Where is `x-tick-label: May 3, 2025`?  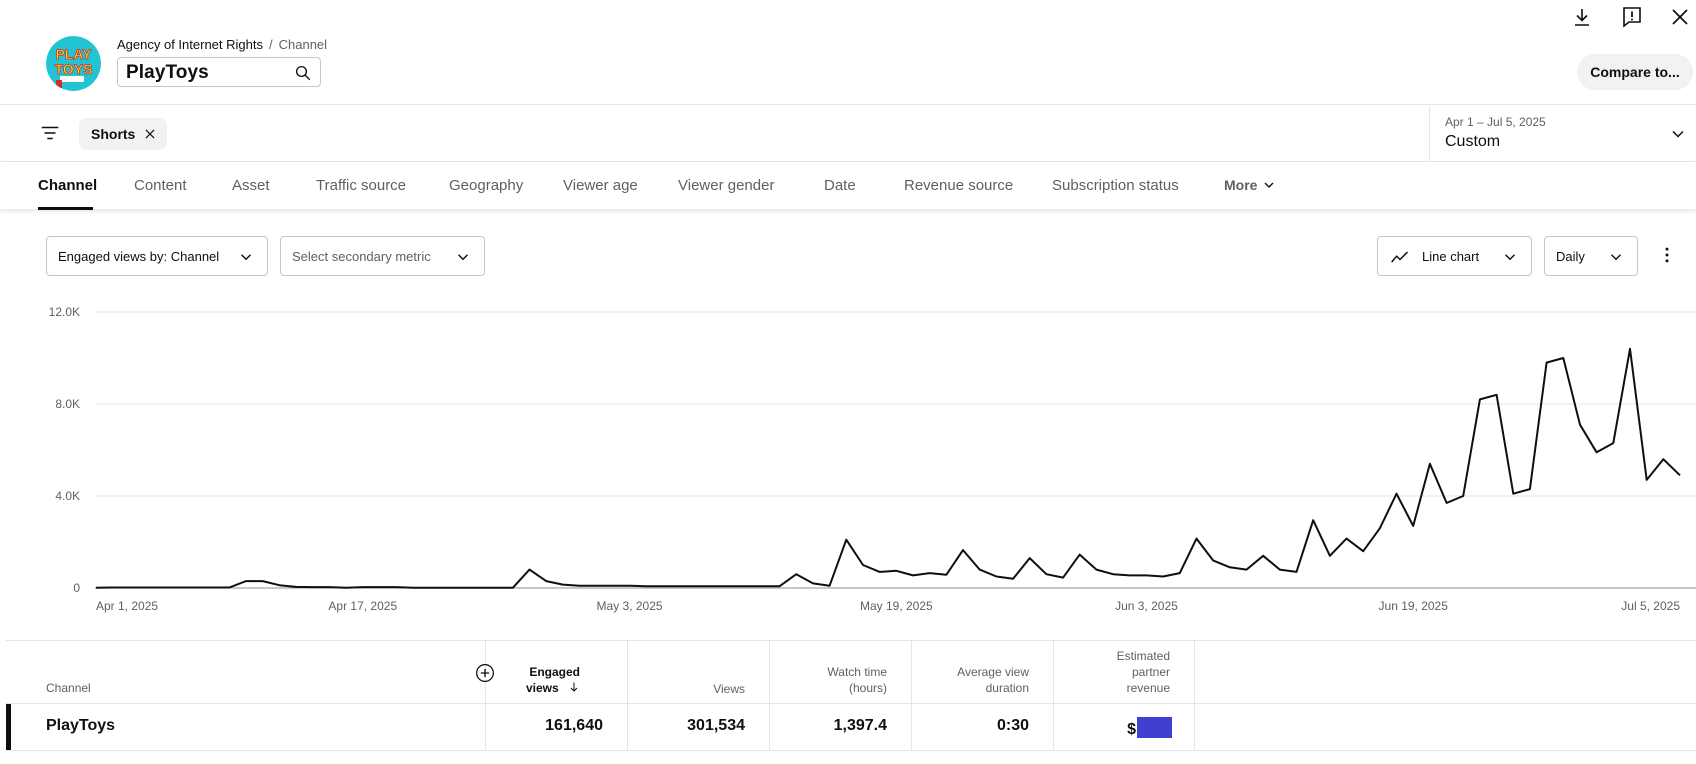
x-tick-label: May 3, 2025 is located at coordinates (630, 606).